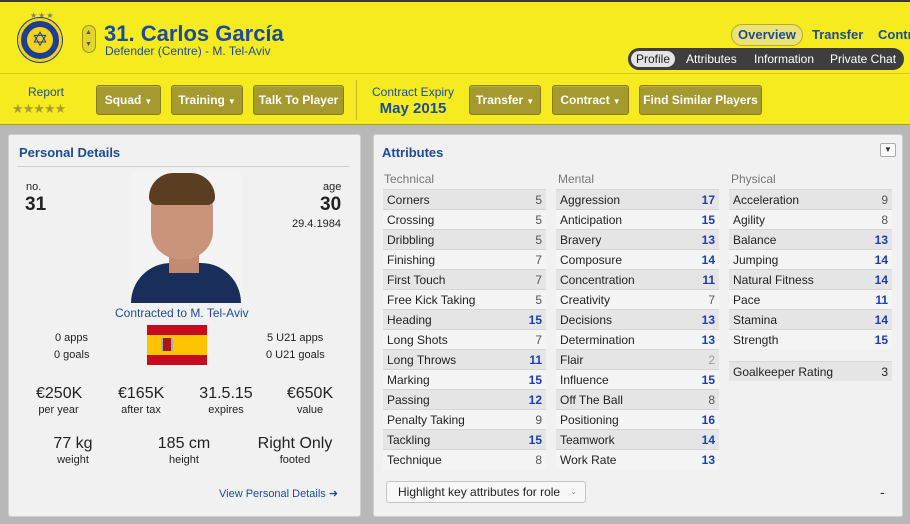  Describe the element at coordinates (572, 360) in the screenshot. I see `attribute-name: Flair` at that location.